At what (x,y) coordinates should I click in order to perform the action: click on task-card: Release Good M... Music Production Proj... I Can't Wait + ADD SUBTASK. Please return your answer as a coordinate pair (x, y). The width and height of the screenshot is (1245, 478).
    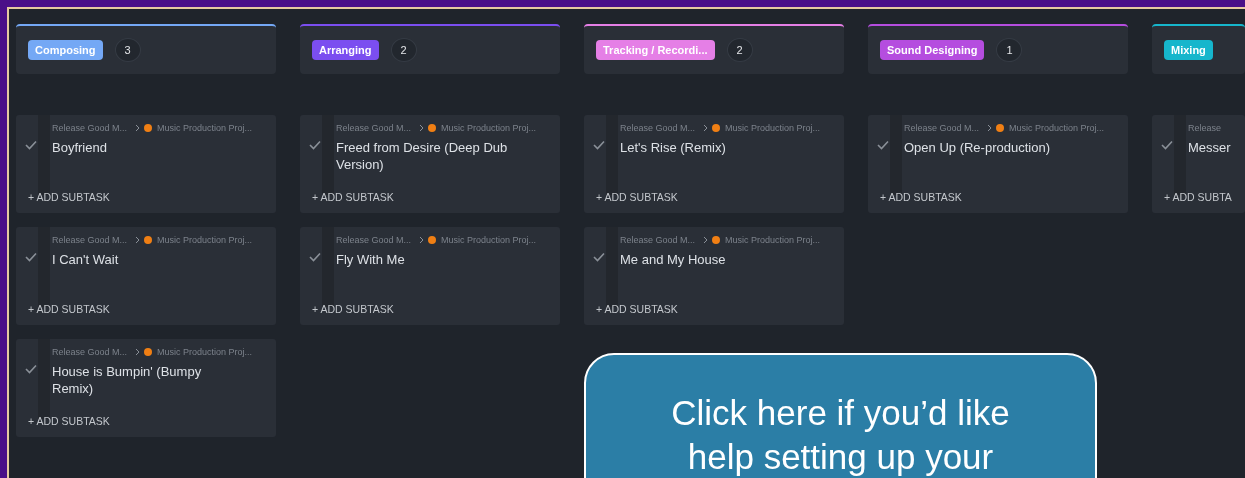
    Looking at the image, I should click on (146, 276).